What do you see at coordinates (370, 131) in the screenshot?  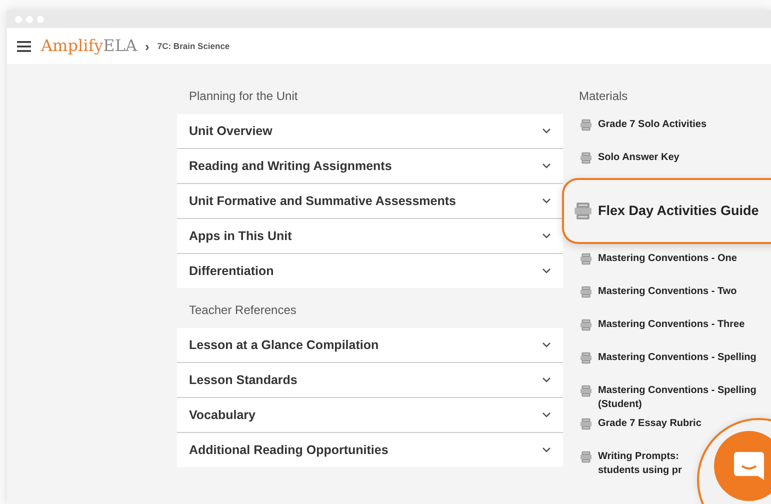 I see `accordion-item: Unit Overview` at bounding box center [370, 131].